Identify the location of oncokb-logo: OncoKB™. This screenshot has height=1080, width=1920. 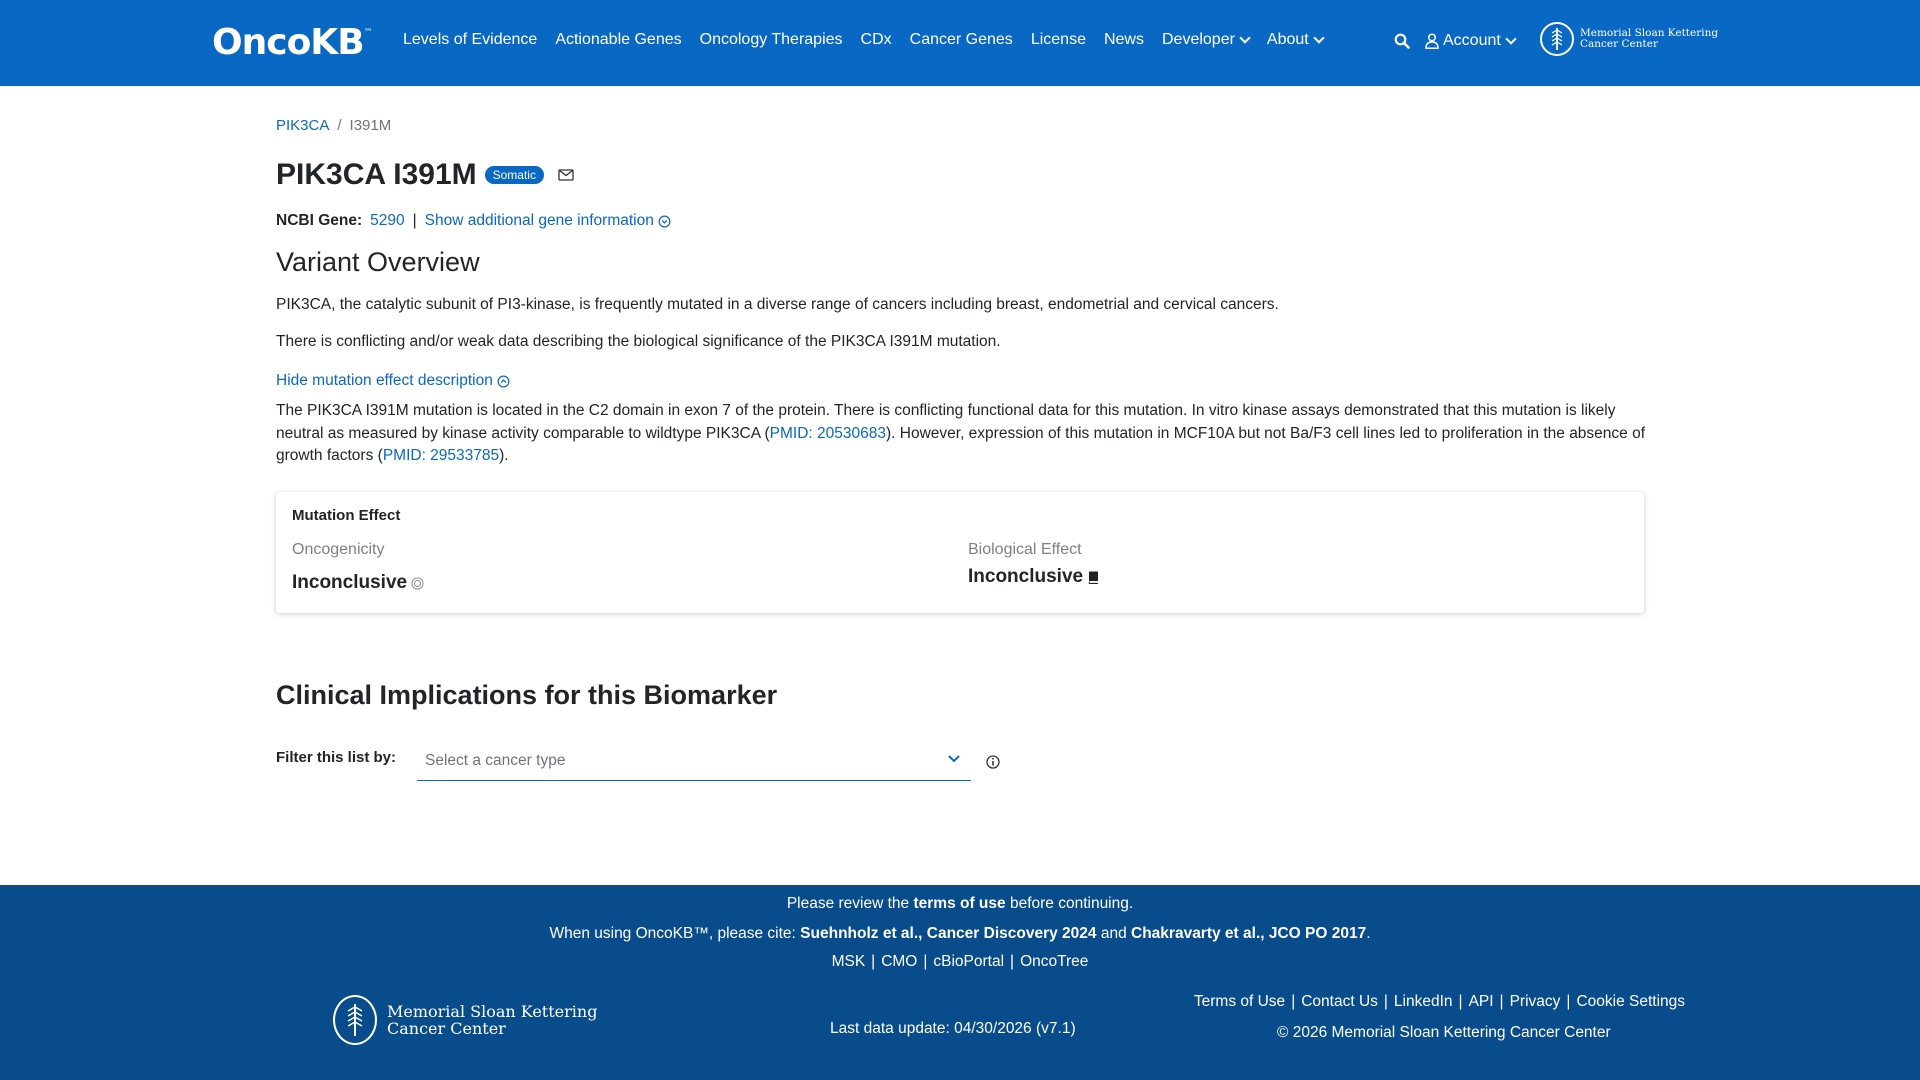
(292, 42).